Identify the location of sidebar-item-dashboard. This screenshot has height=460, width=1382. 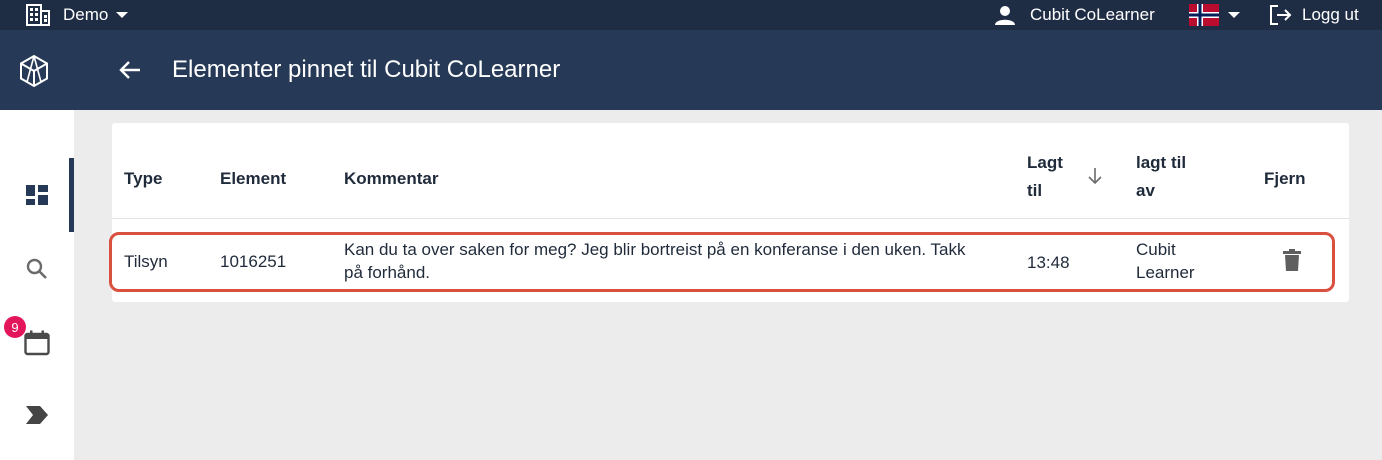
(37, 195).